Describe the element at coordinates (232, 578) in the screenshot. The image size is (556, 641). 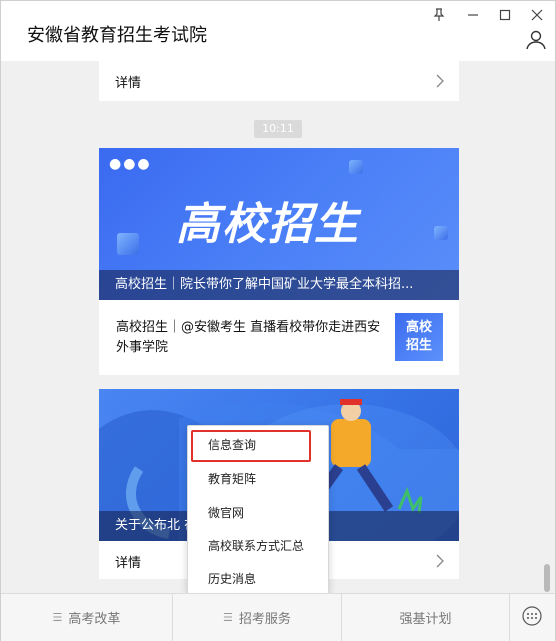
I see `menu-item-history: 历史消息` at that location.